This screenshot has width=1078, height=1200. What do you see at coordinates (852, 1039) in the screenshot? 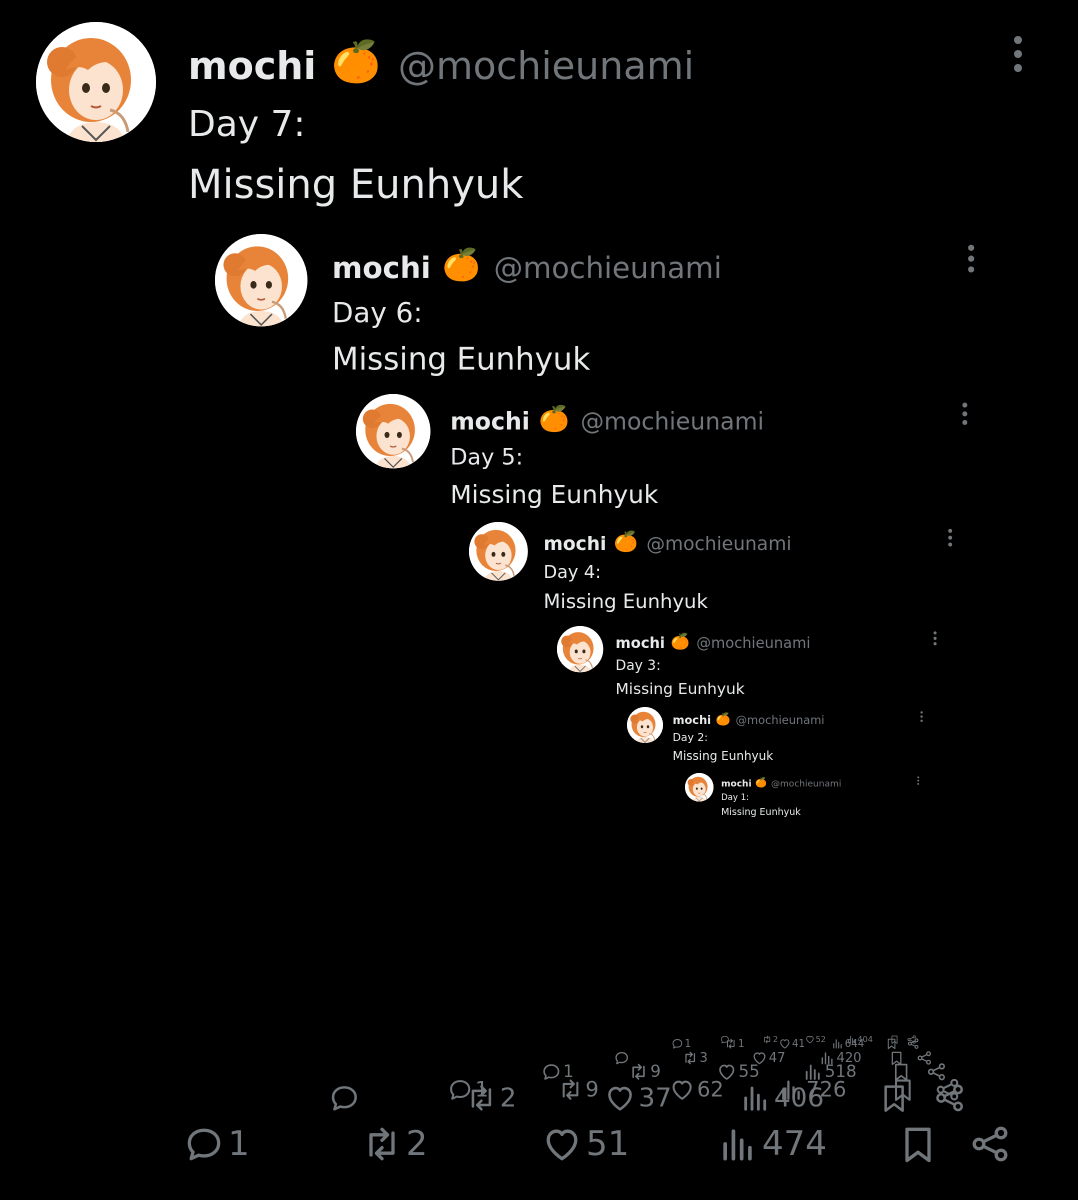
I see `views-icon` at bounding box center [852, 1039].